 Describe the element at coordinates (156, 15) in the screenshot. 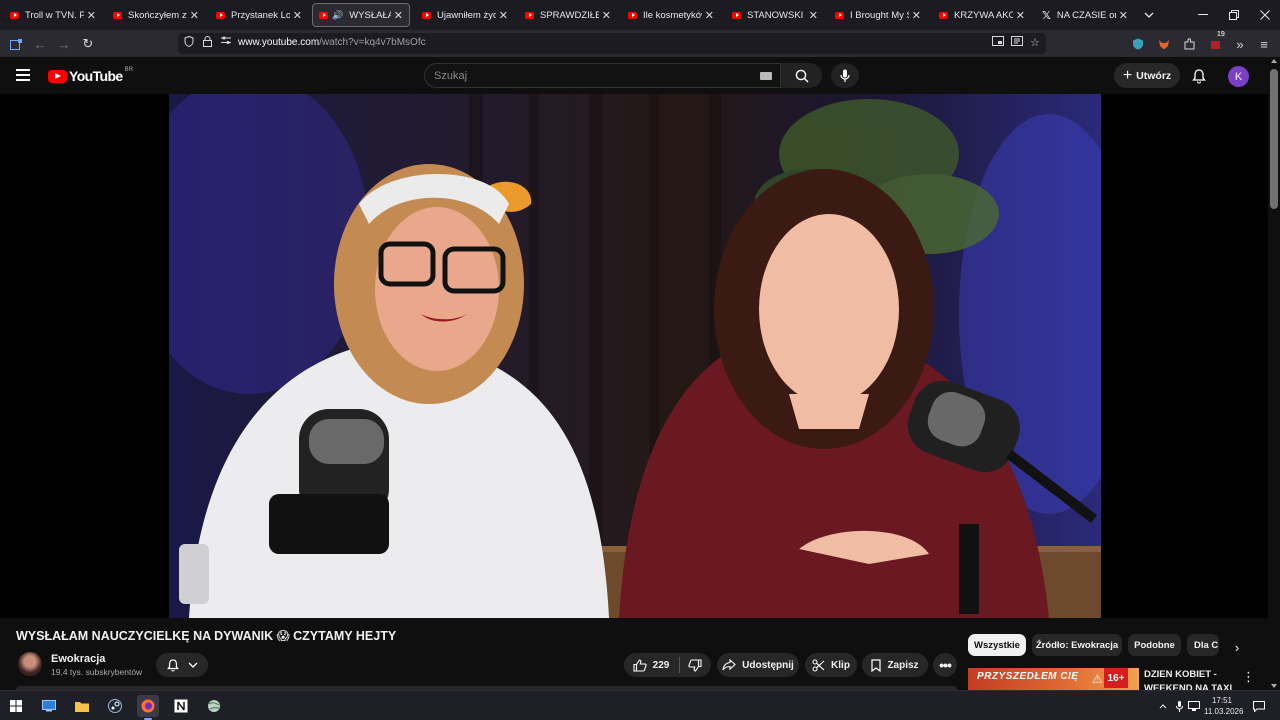

I see `browser-tab: Skończyłem związ ✕` at that location.